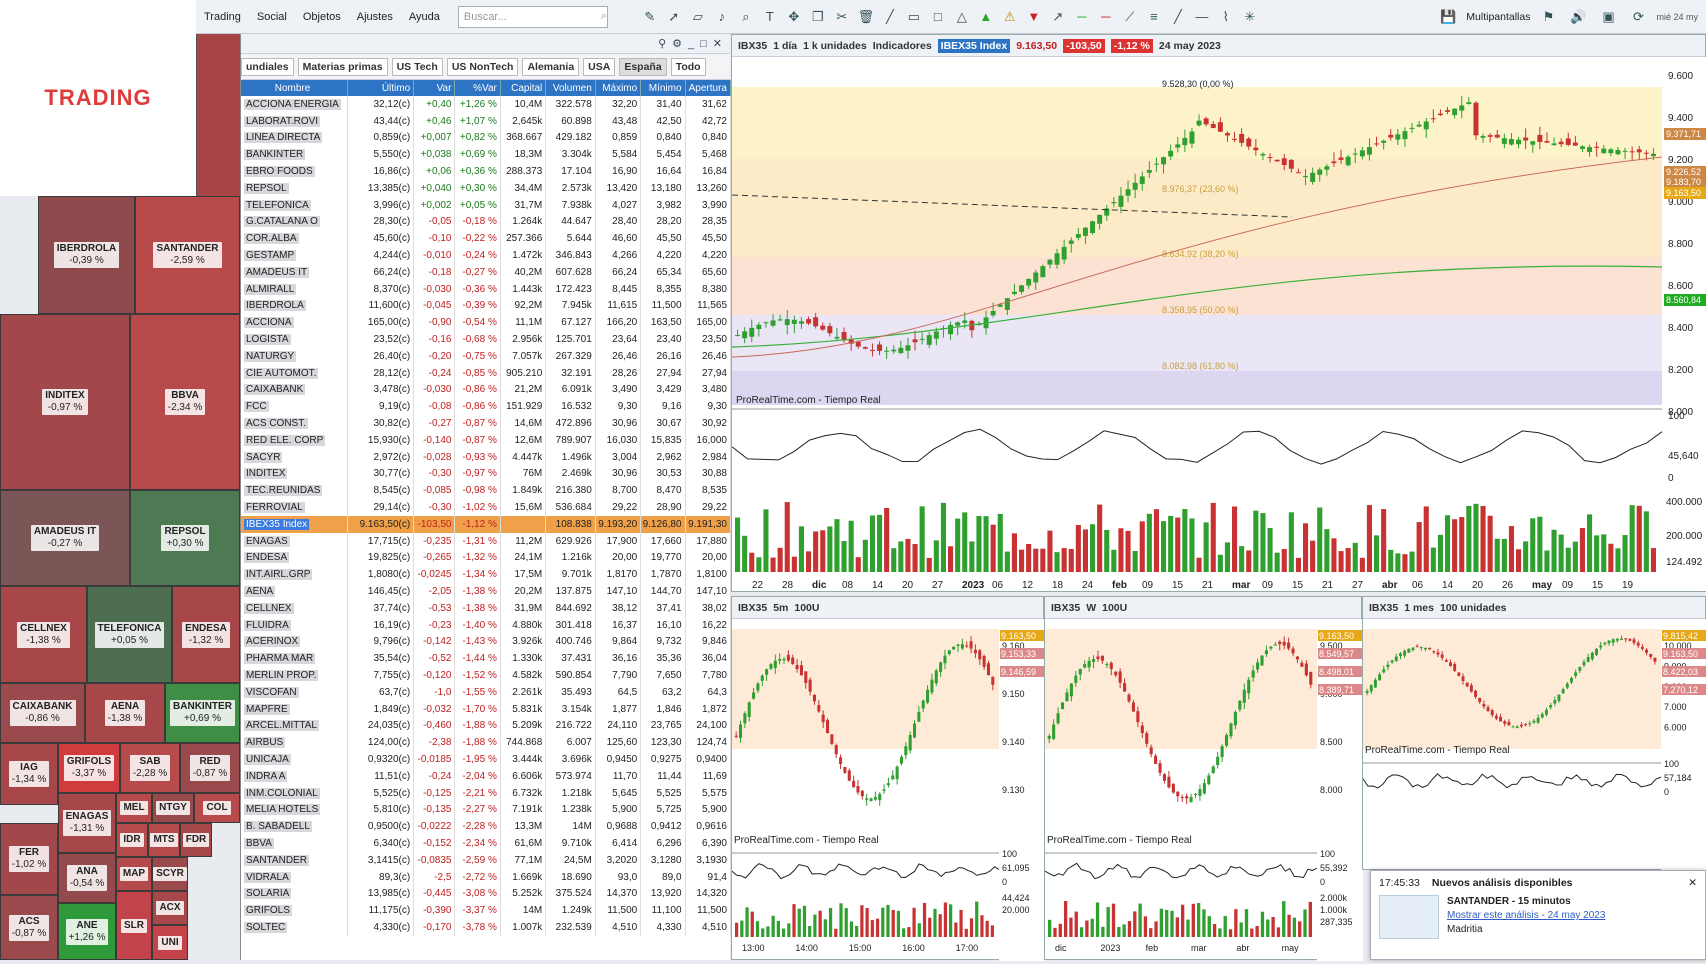 The width and height of the screenshot is (1706, 964). I want to click on heatmap-tile-ntgy: NTGY, so click(173, 808).